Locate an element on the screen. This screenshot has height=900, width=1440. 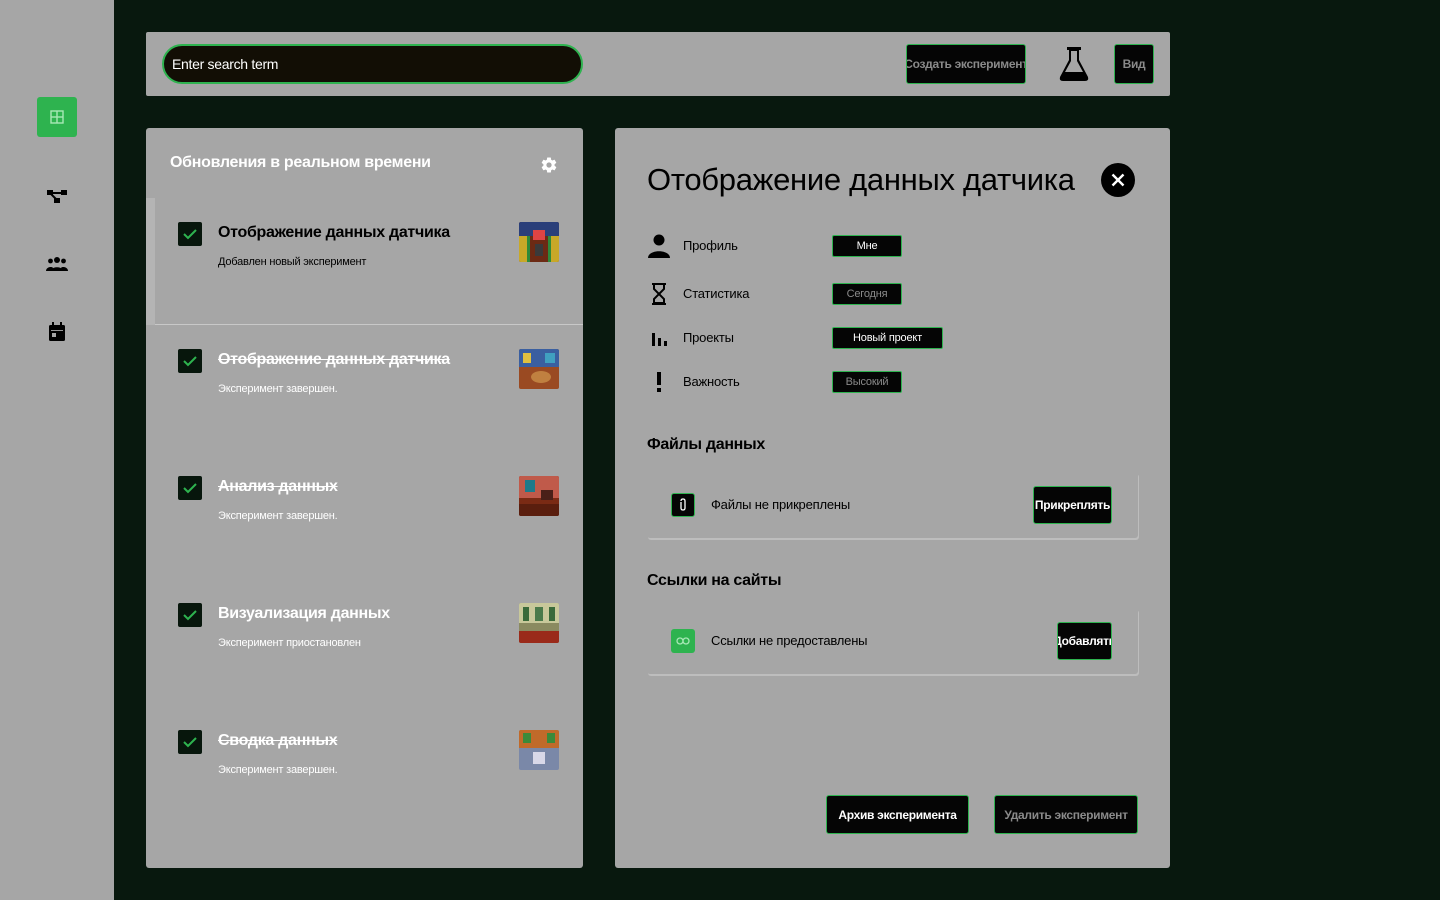
sidebar-item-calendar is located at coordinates (57, 332).